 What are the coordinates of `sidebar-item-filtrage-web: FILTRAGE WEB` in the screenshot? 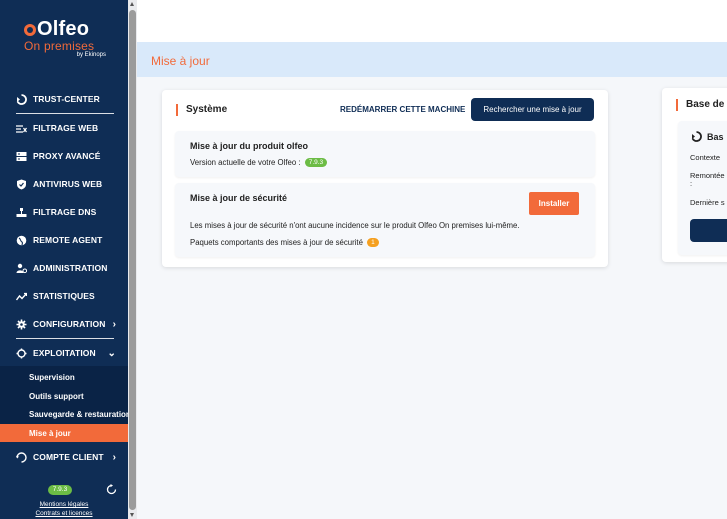 It's located at (64, 128).